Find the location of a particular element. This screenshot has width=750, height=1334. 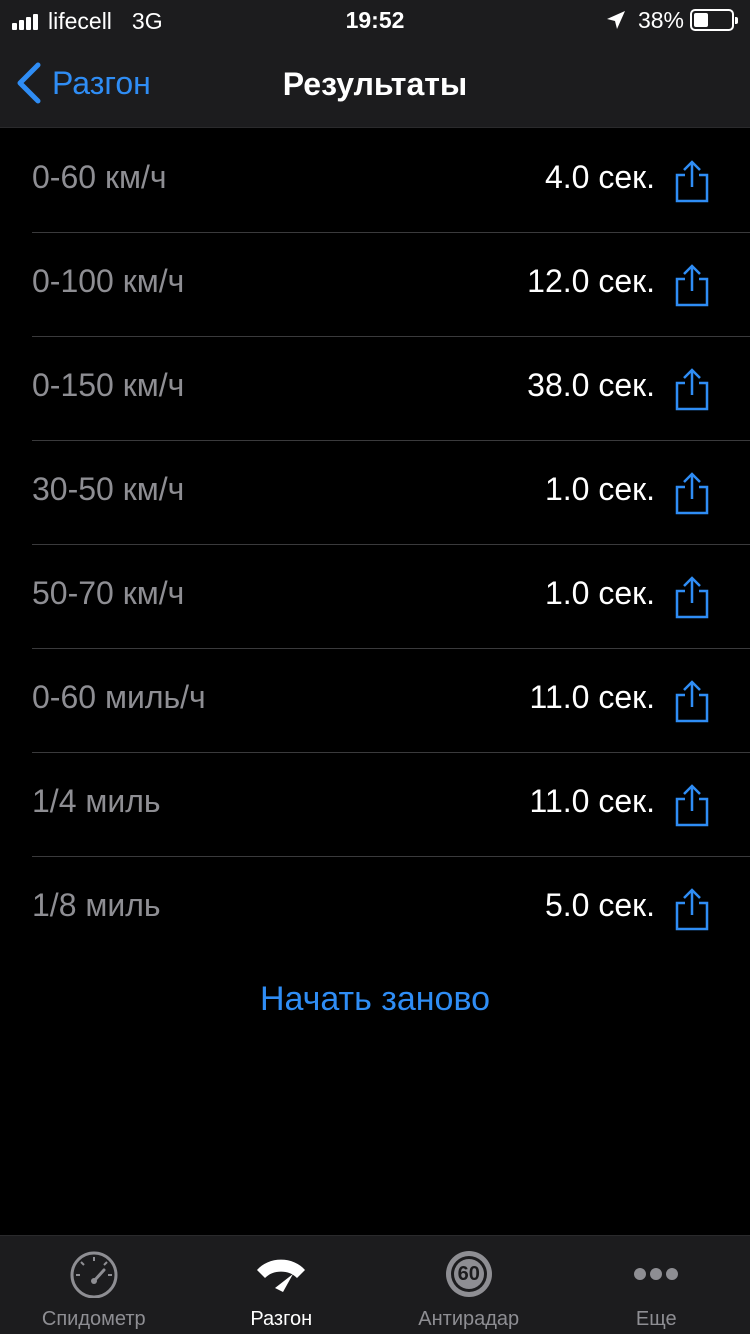

speedometer-icon is located at coordinates (94, 1274).